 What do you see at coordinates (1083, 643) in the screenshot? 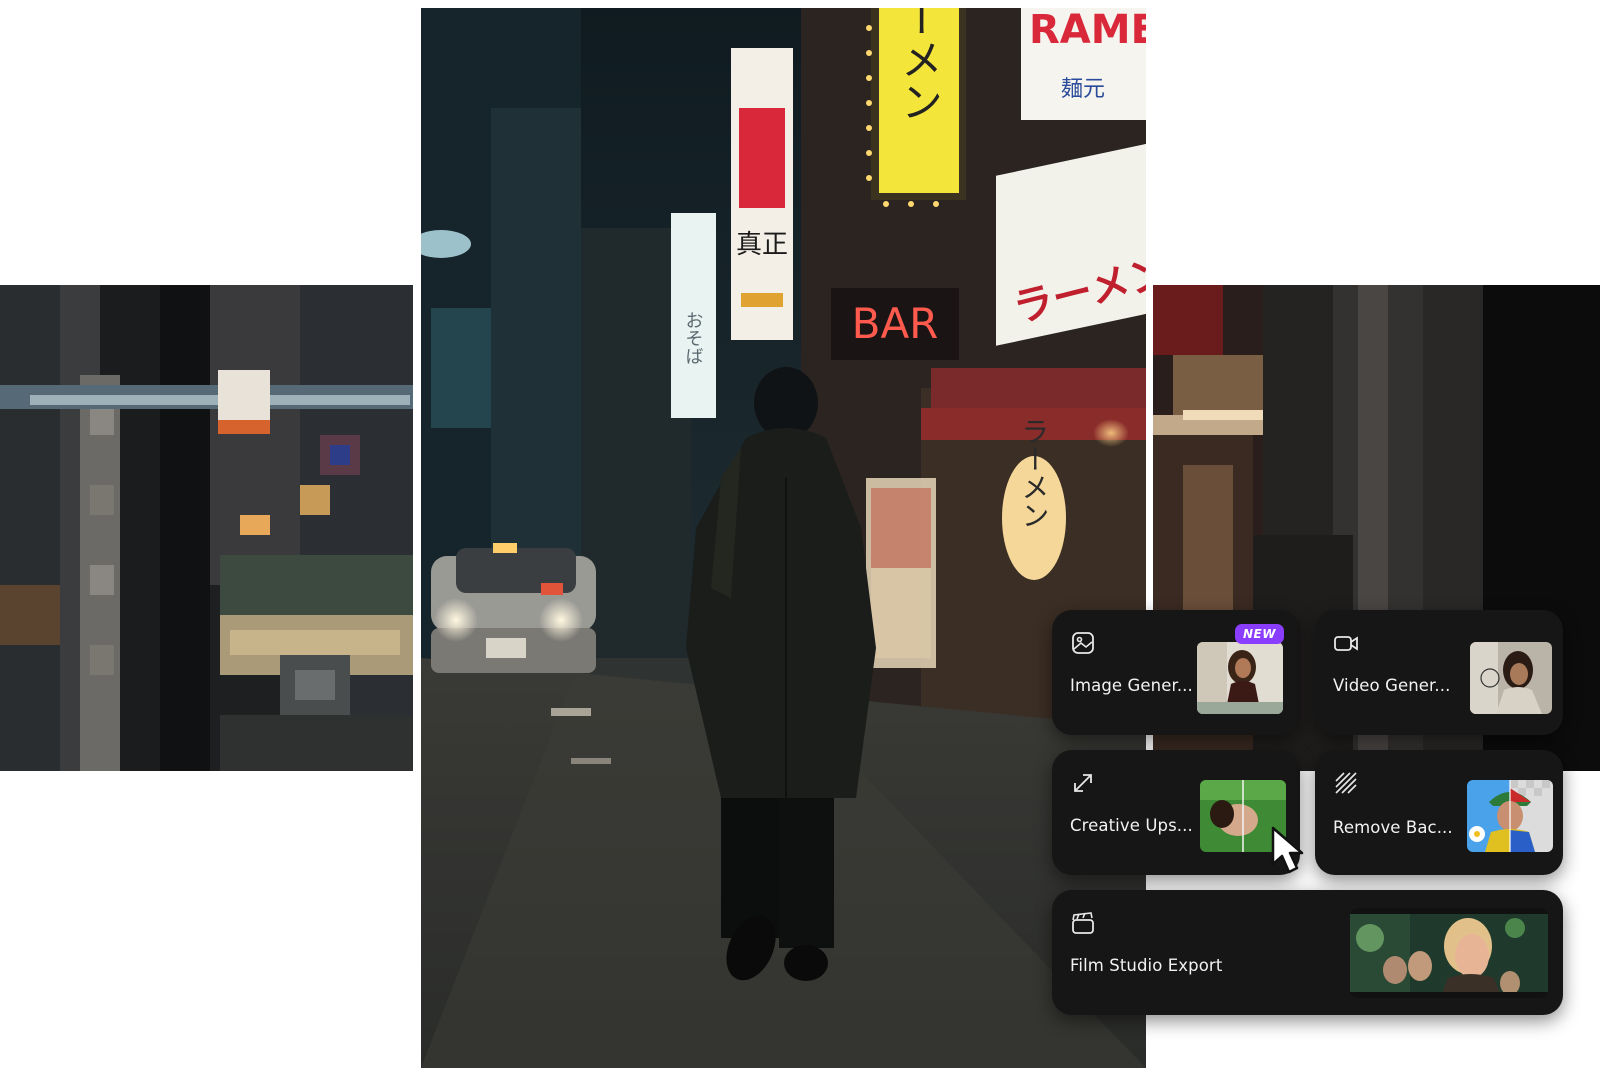
I see `image-icon` at bounding box center [1083, 643].